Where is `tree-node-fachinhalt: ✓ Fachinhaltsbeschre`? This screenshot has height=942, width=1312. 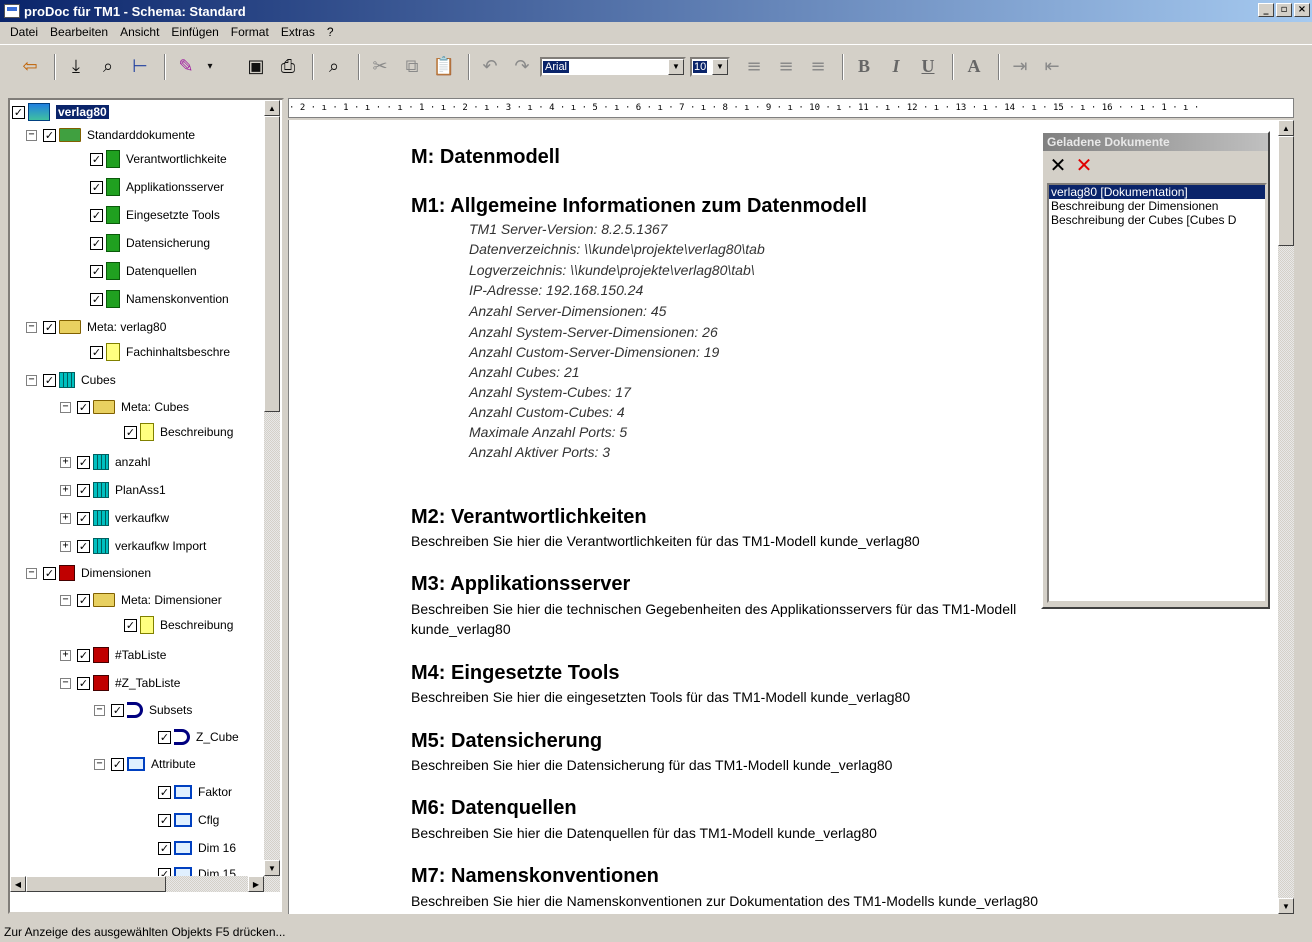 tree-node-fachinhalt: ✓ Fachinhaltsbeschre is located at coordinates (160, 352).